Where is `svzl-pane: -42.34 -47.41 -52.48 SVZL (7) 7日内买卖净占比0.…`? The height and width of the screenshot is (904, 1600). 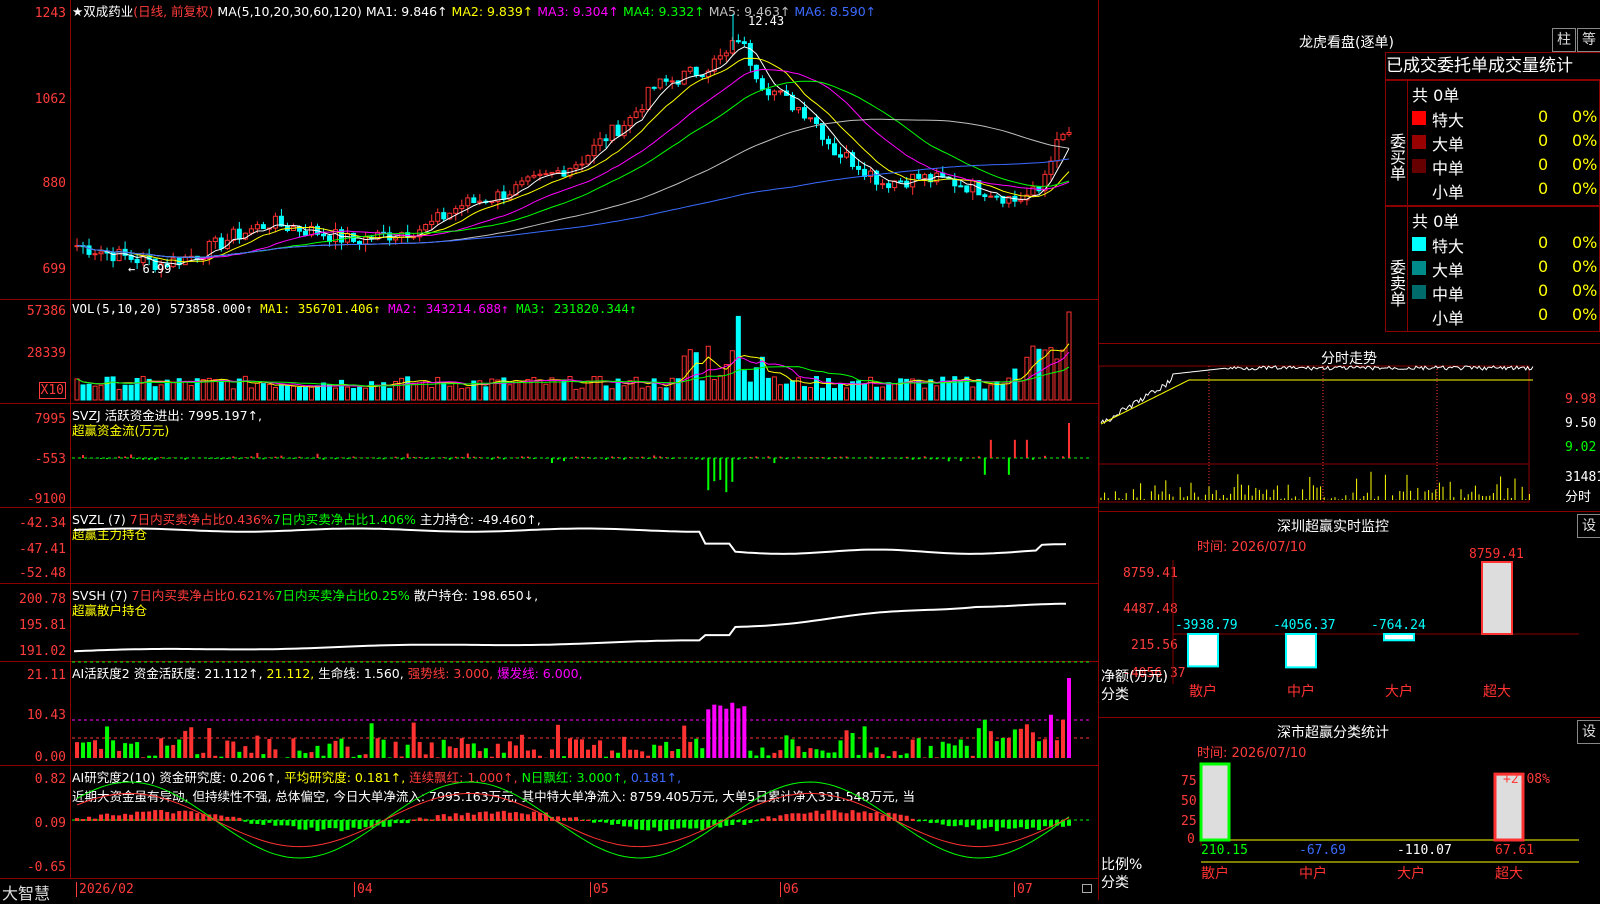 svzl-pane: -42.34 -47.41 -52.48 SVZL (7) 7日内买卖净占比0.… is located at coordinates (549, 546).